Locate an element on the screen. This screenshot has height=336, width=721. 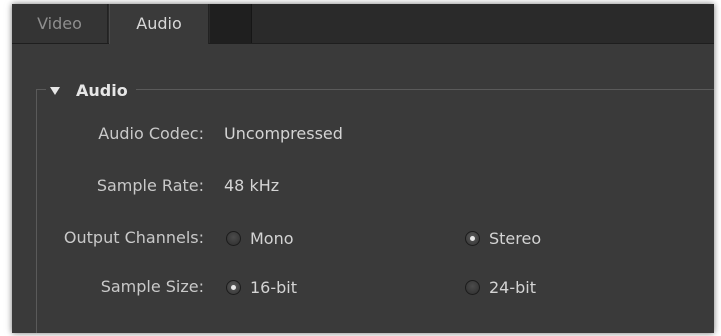
tab-extra is located at coordinates (231, 23).